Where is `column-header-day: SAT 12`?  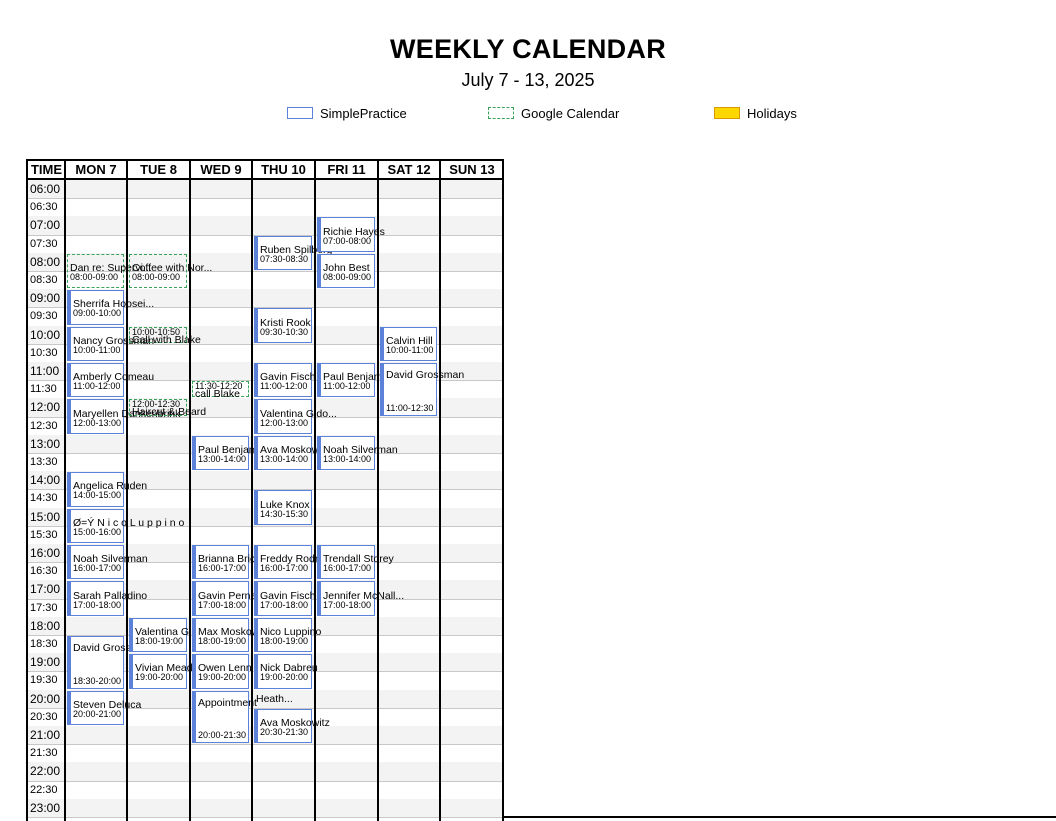 column-header-day: SAT 12 is located at coordinates (409, 169).